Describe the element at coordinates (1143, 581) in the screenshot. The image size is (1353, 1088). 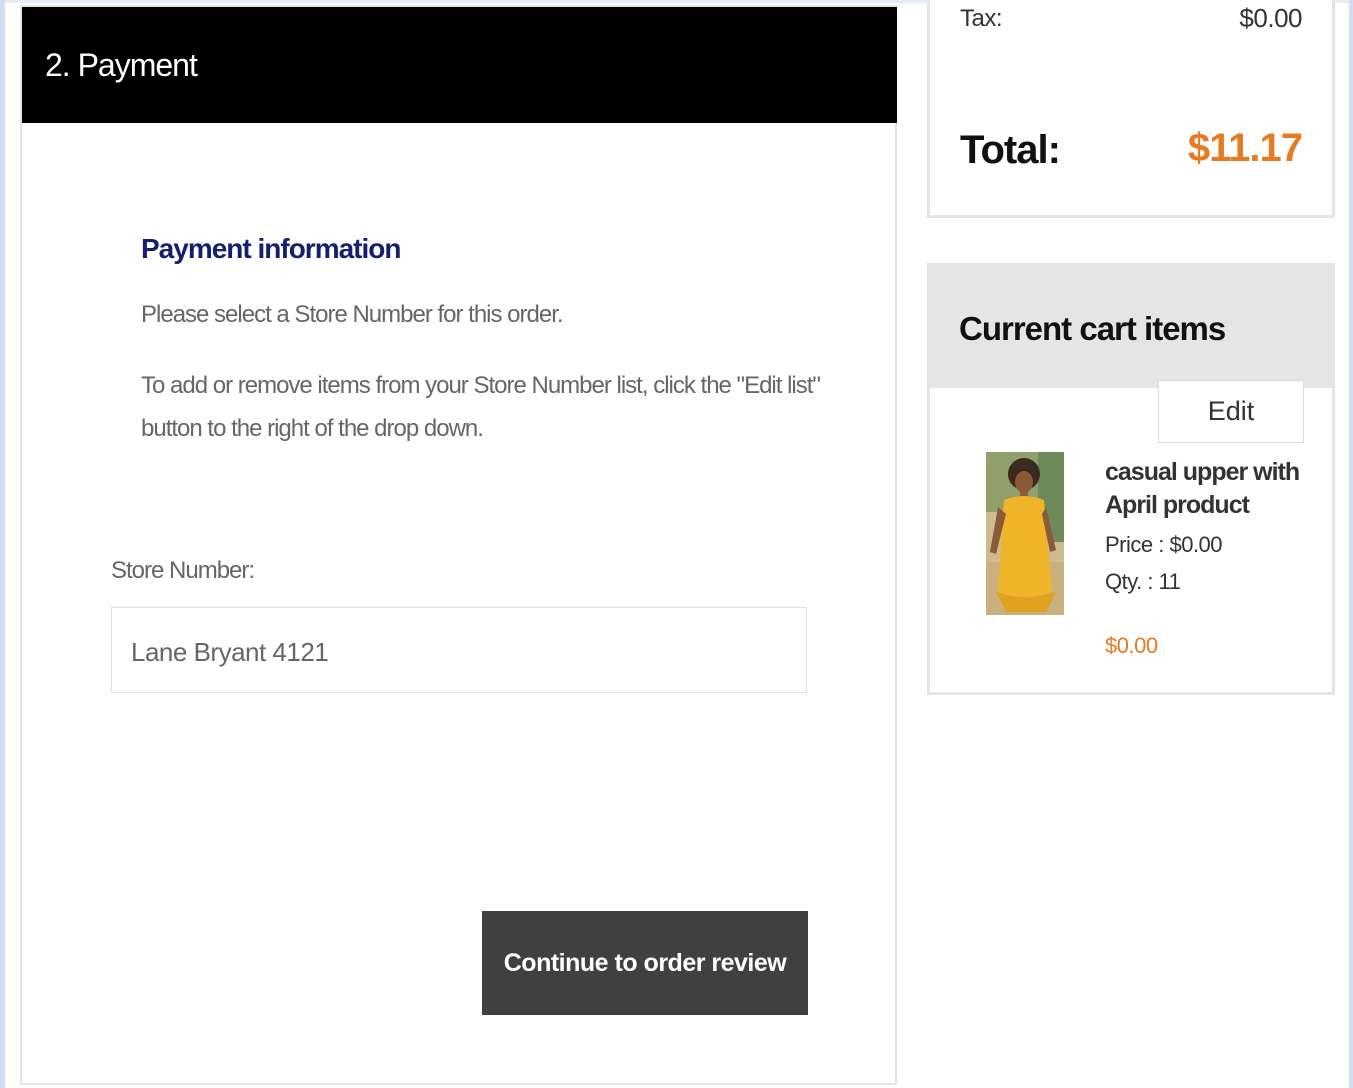
I see `product-quantity: Qty. : 11` at that location.